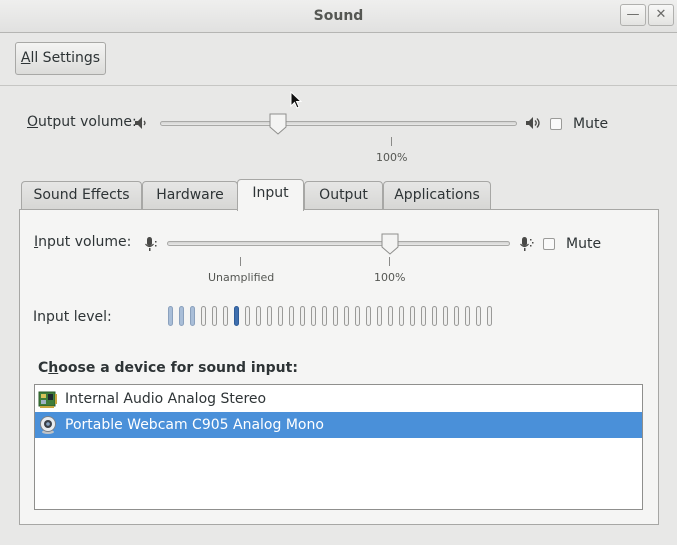  I want to click on input-volume-label: Input volume:, so click(83, 242).